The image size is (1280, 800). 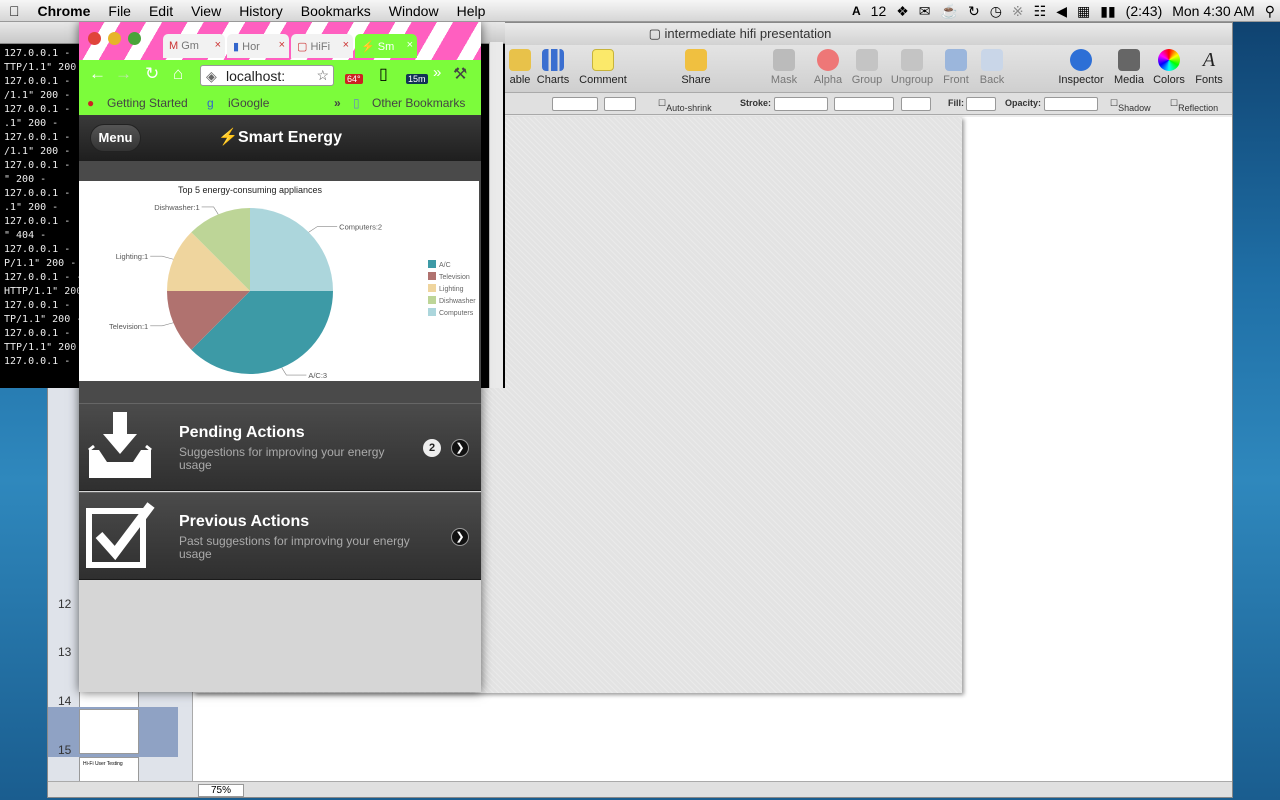 I want to click on chevron-right-icon: », so click(x=337, y=103).